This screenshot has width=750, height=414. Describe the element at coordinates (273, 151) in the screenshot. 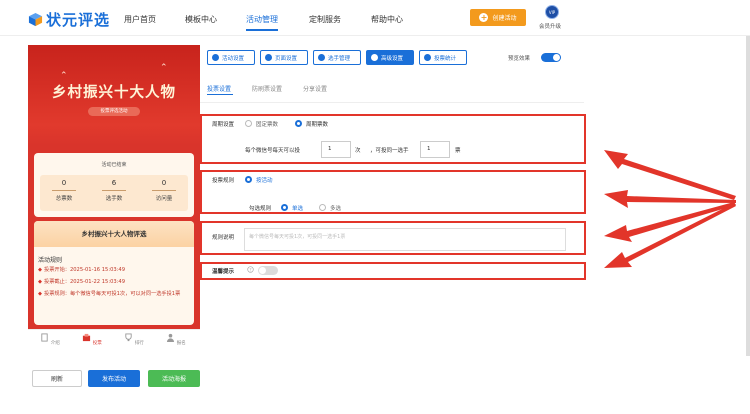

I see `daily-votes-prefix: 每个微信号每天可以投` at that location.